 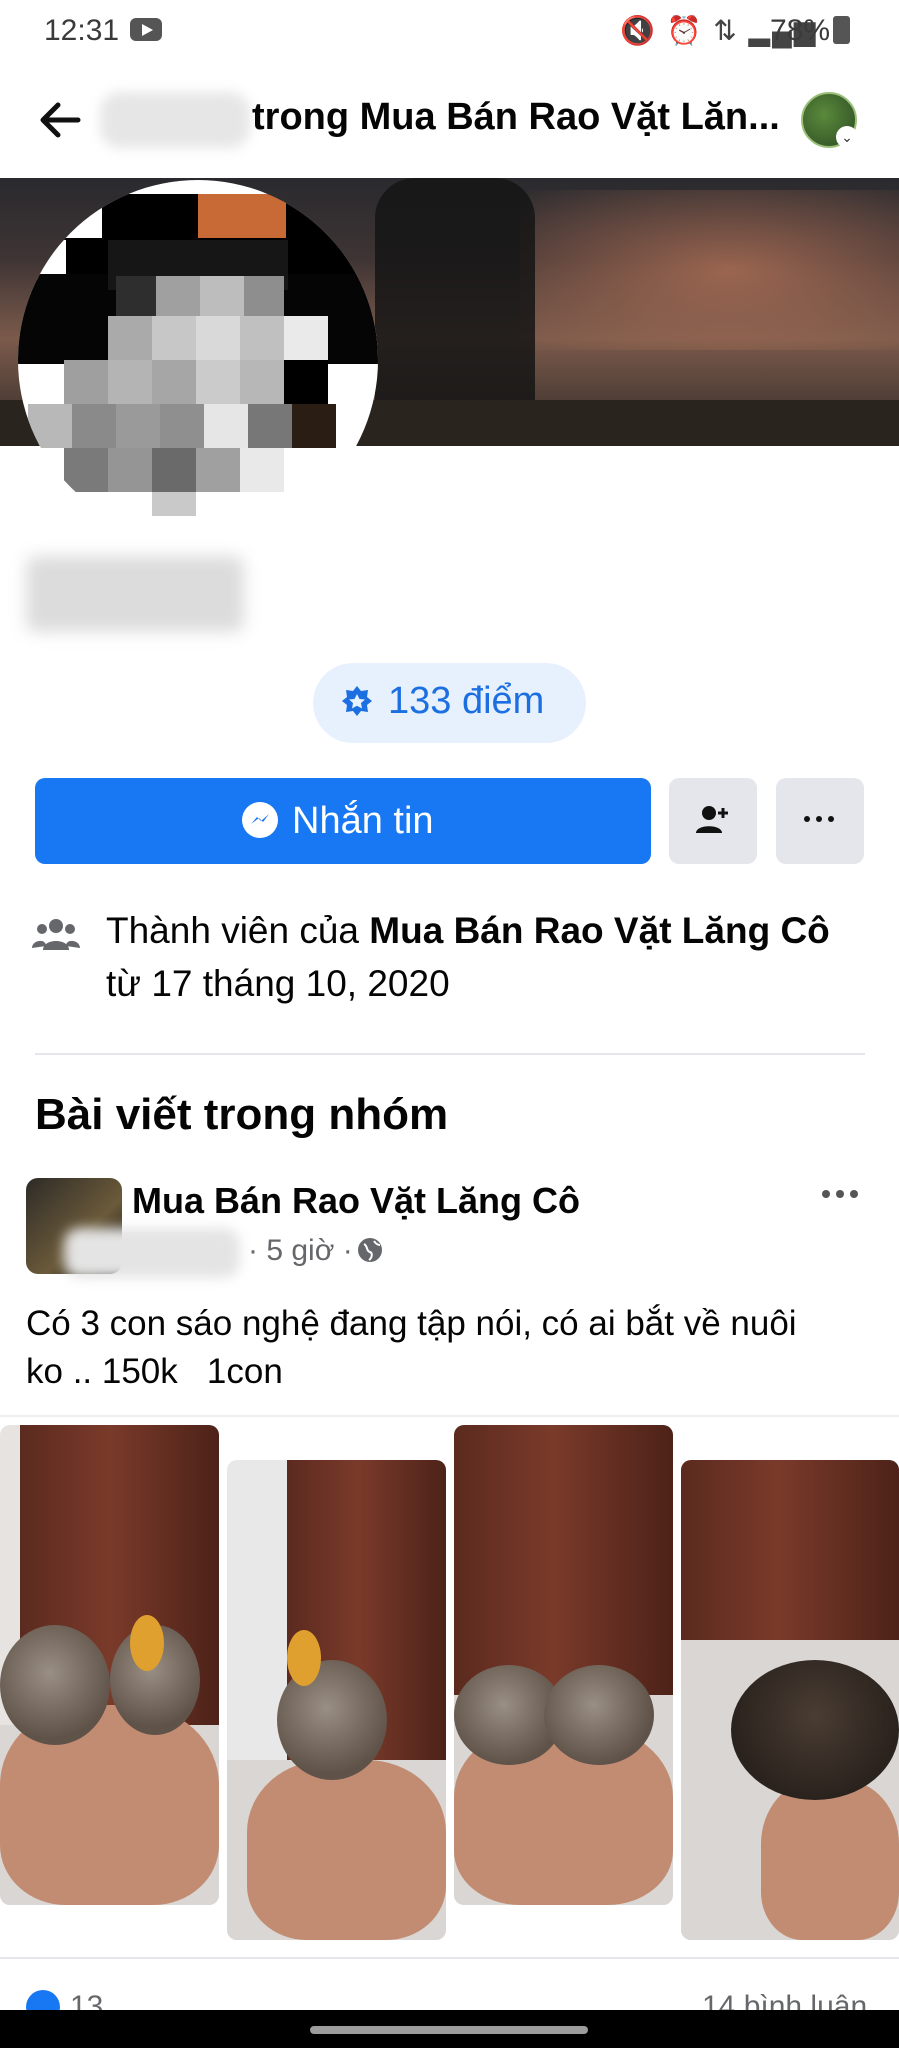 I want to click on post-more-icon, so click(x=841, y=1195).